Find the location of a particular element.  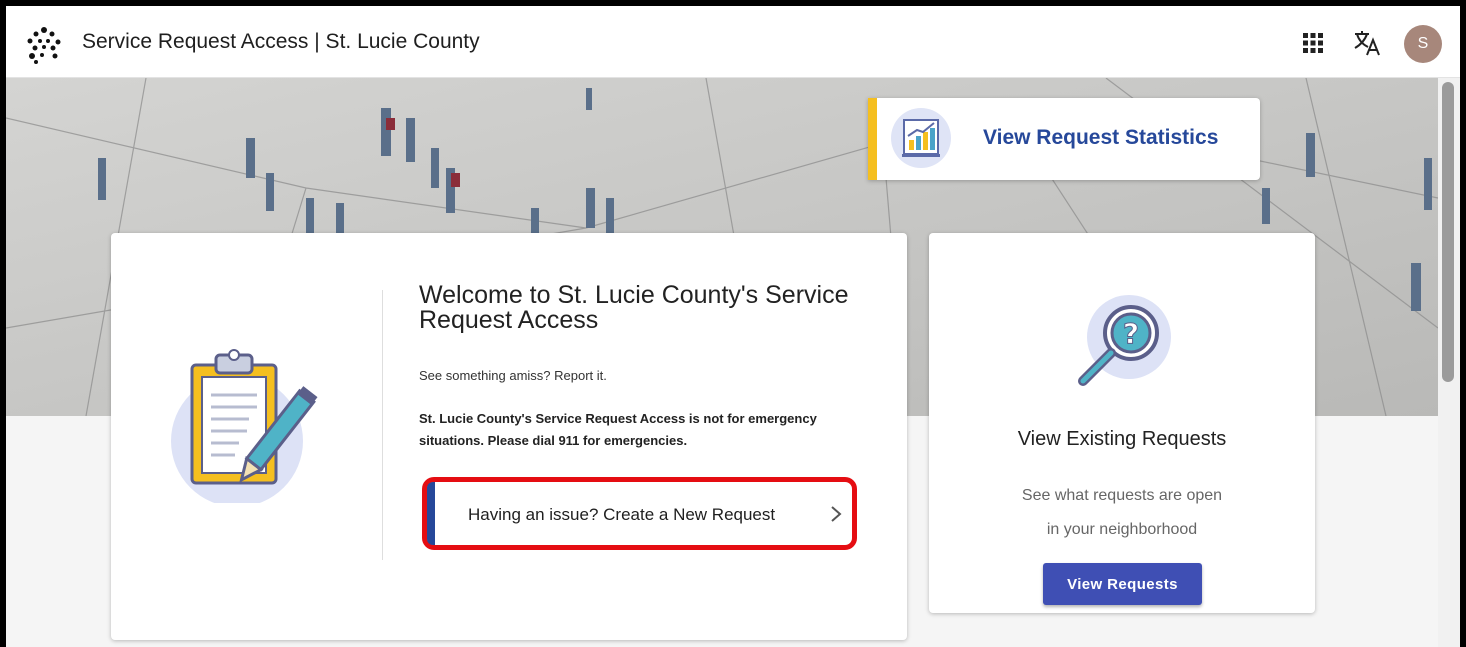

magnifier-question-icon: ? is located at coordinates (1124, 340).